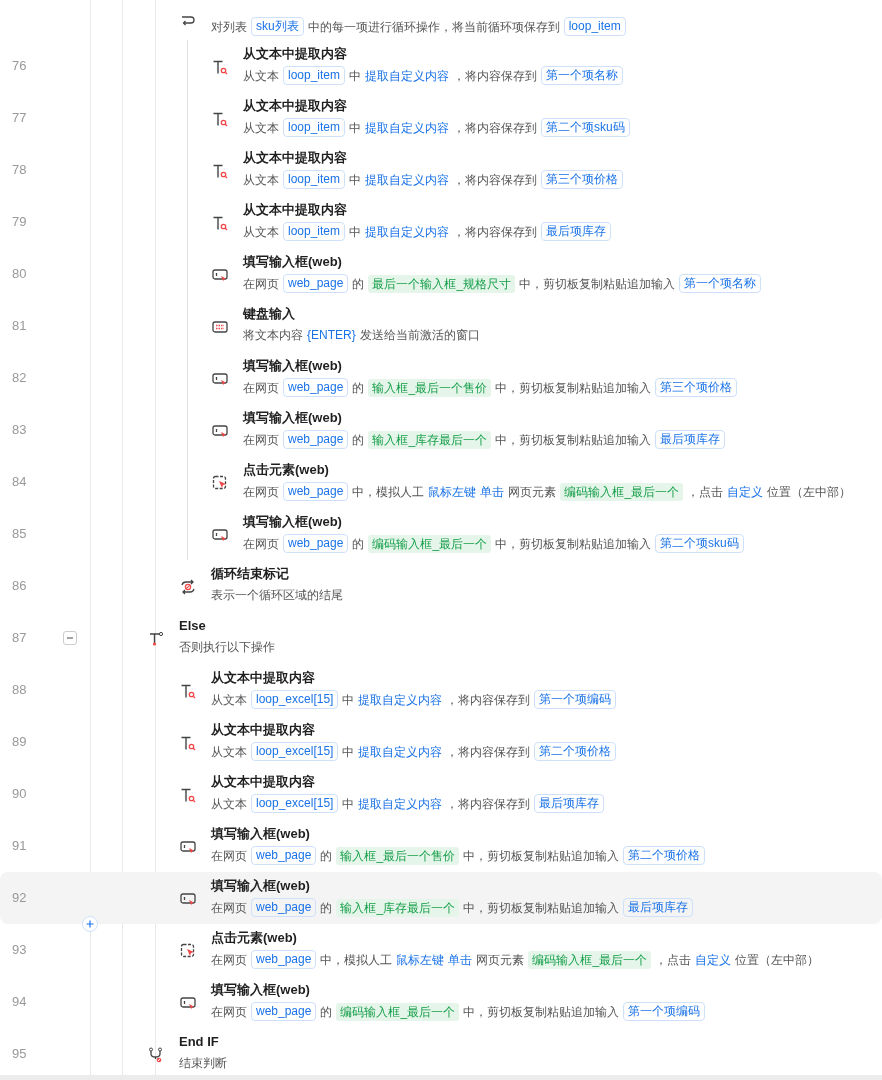 This screenshot has height=1080, width=882. Describe the element at coordinates (19, 793) in the screenshot. I see `line-number: 90` at that location.